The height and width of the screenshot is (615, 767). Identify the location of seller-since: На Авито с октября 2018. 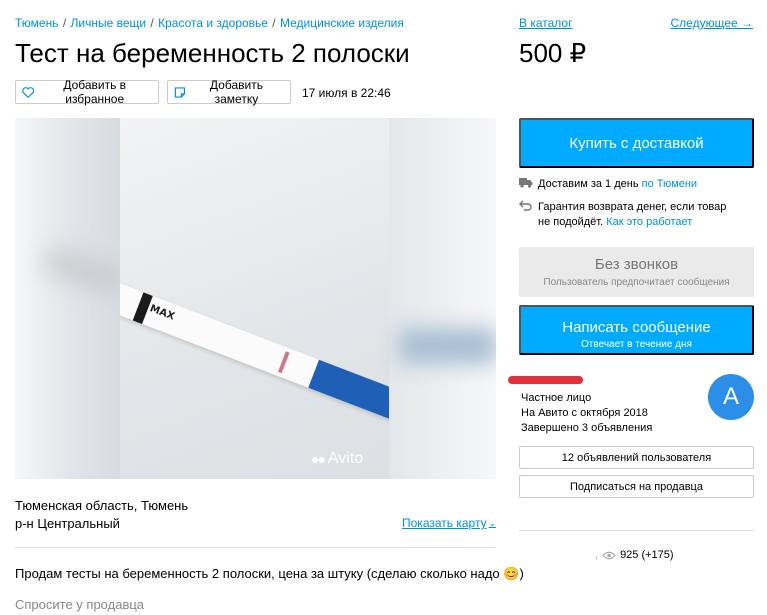
(584, 413).